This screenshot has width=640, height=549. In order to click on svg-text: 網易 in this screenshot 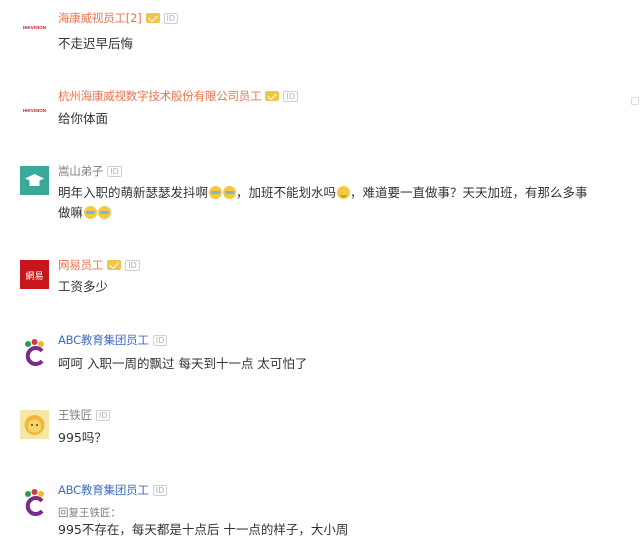, I will do `click(34, 276)`.